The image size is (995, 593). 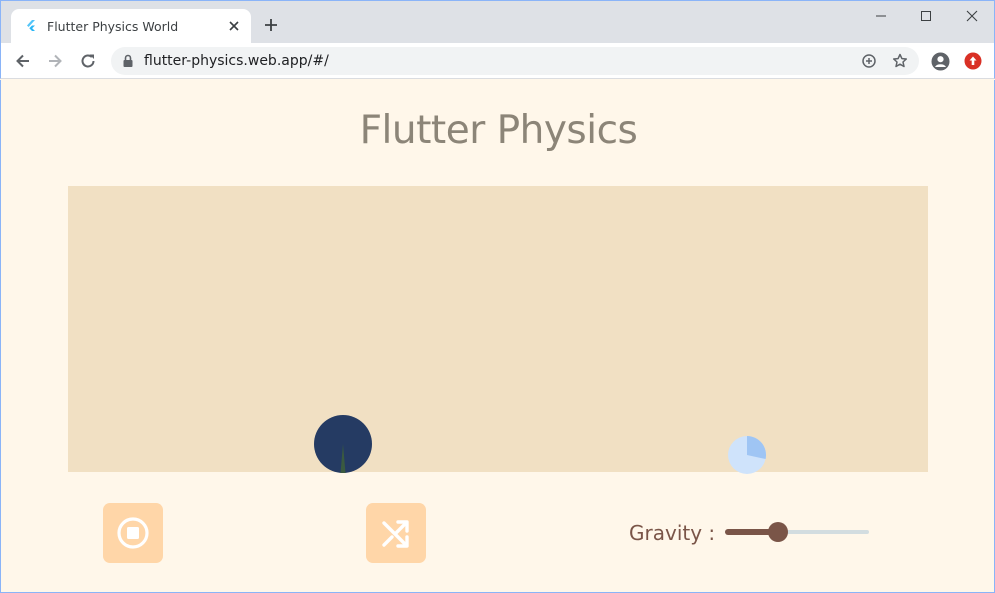 What do you see at coordinates (926, 16) in the screenshot?
I see `maximize-icon` at bounding box center [926, 16].